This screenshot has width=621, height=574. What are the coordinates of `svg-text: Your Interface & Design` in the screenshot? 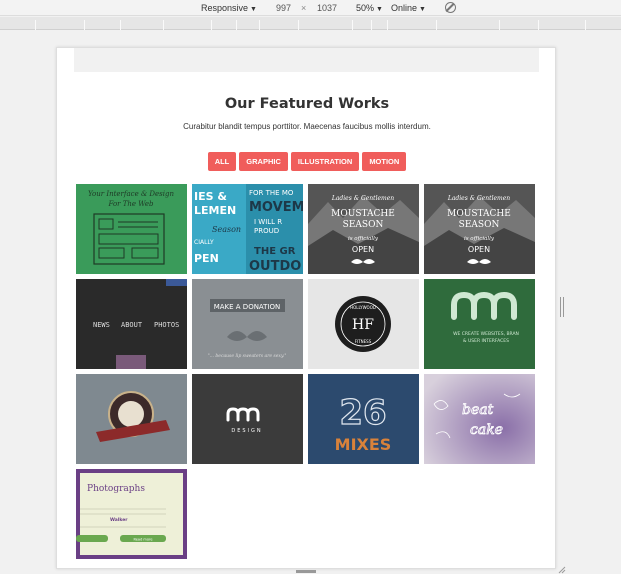 It's located at (131, 194).